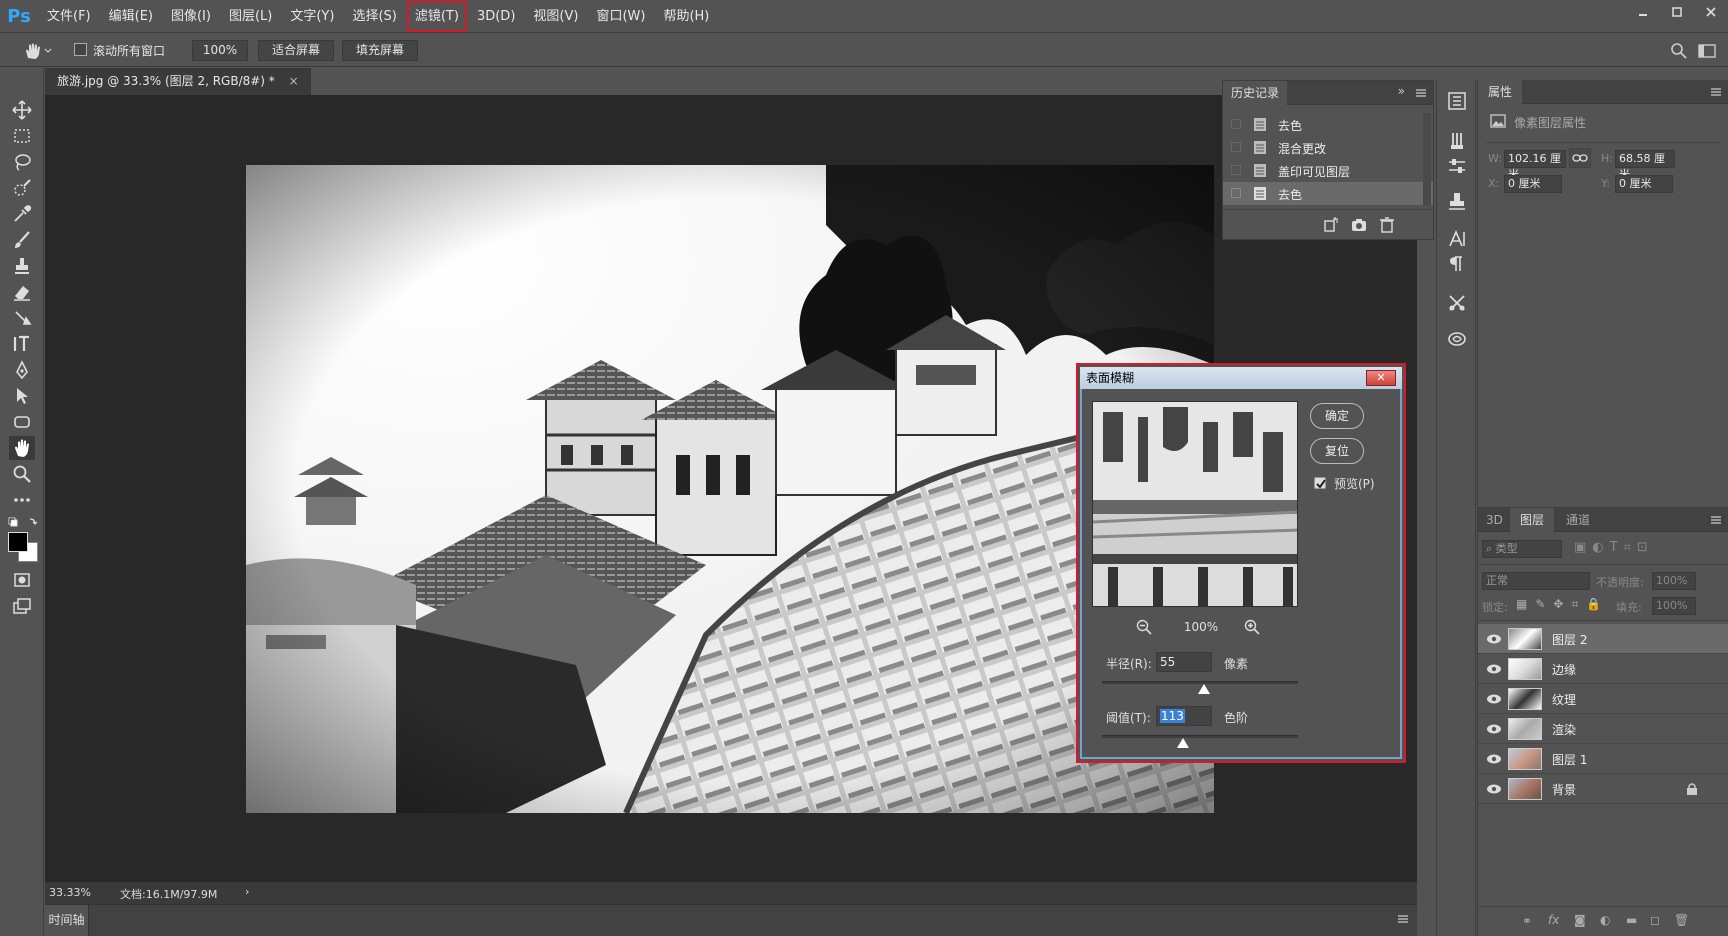 The height and width of the screenshot is (936, 1728). What do you see at coordinates (1533, 184) in the screenshot?
I see `x-field: 0 厘米` at bounding box center [1533, 184].